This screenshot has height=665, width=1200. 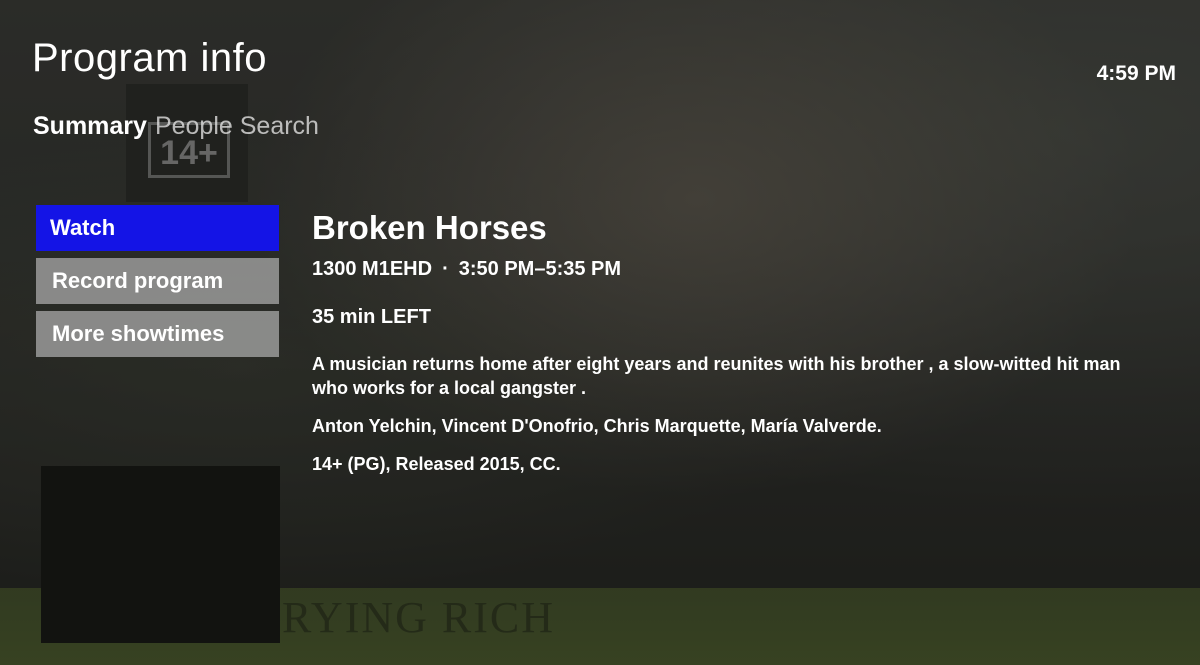 What do you see at coordinates (371, 317) in the screenshot?
I see `time-remaining: 35 min LEFT` at bounding box center [371, 317].